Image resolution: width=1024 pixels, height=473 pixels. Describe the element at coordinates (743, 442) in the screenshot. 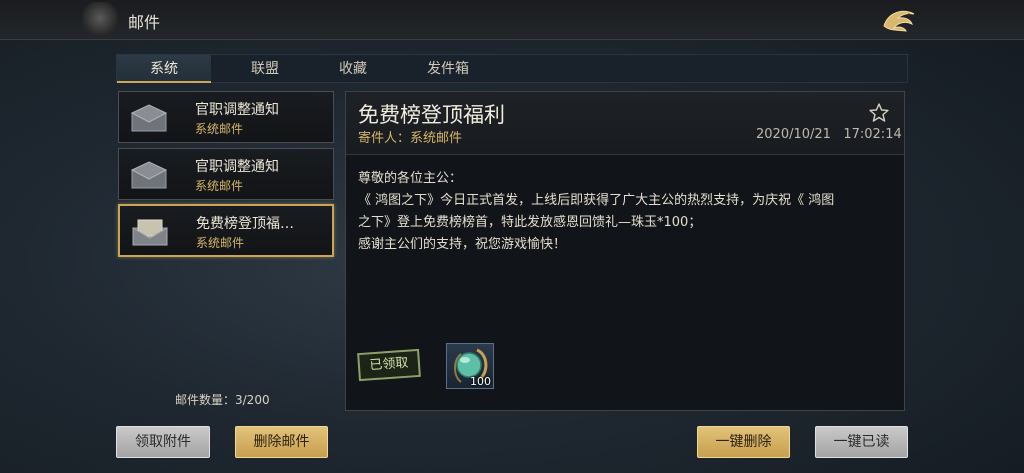

I see `delete-all-button: 一键删除` at that location.